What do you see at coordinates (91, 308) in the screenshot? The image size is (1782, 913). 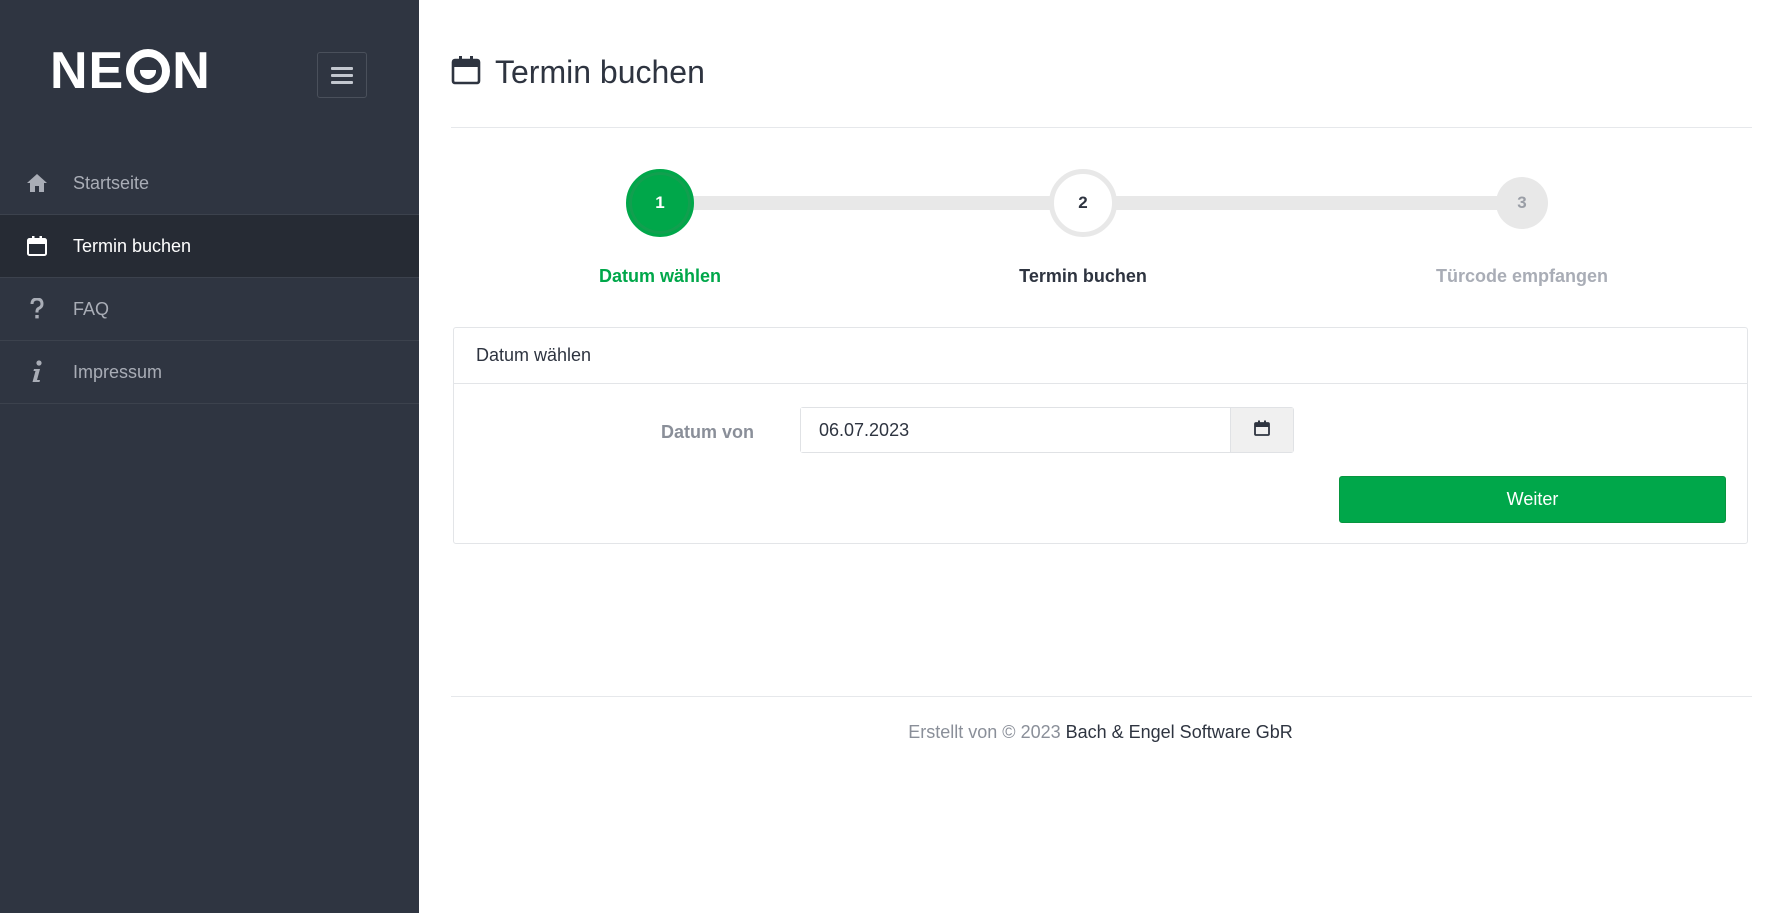 I see `sidebar-item-label: FAQ` at bounding box center [91, 308].